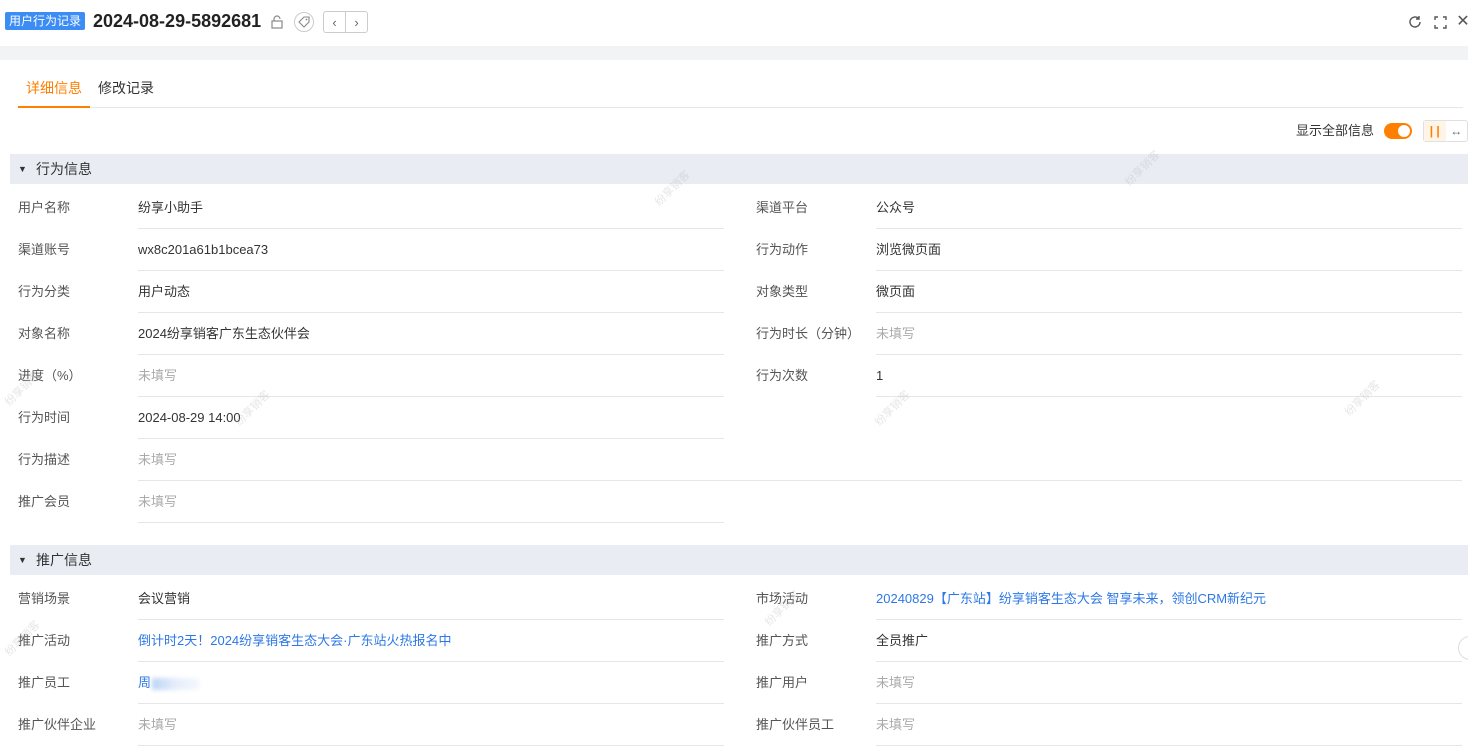 This screenshot has width=1468, height=755. What do you see at coordinates (44, 207) in the screenshot?
I see `field-label: 用户名称` at bounding box center [44, 207].